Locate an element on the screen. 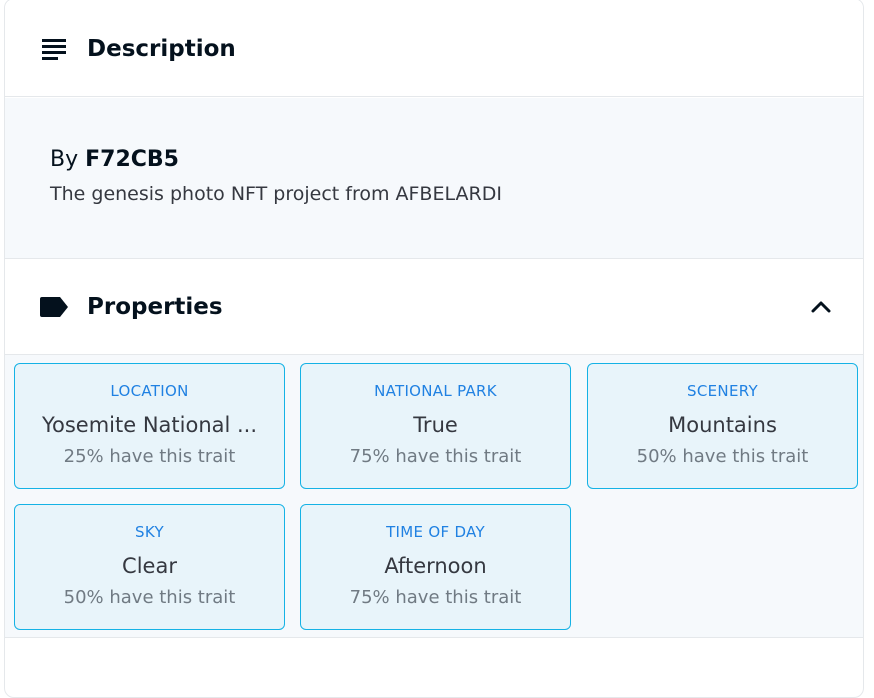 The image size is (874, 698). trait-value: Afternoon is located at coordinates (435, 566).